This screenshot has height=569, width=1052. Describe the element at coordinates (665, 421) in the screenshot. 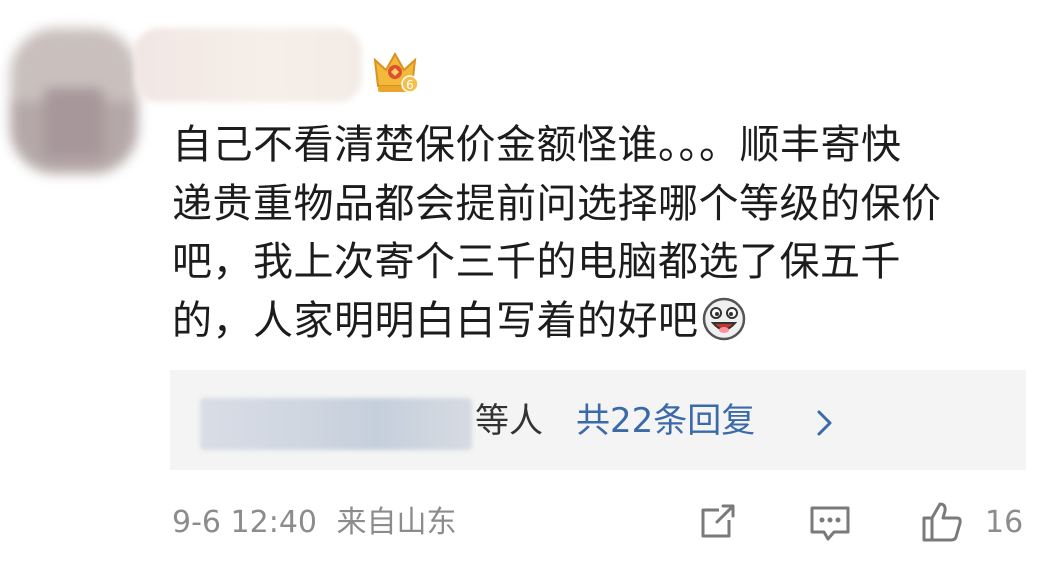

I see `view-replies-link: 共22条回复` at that location.